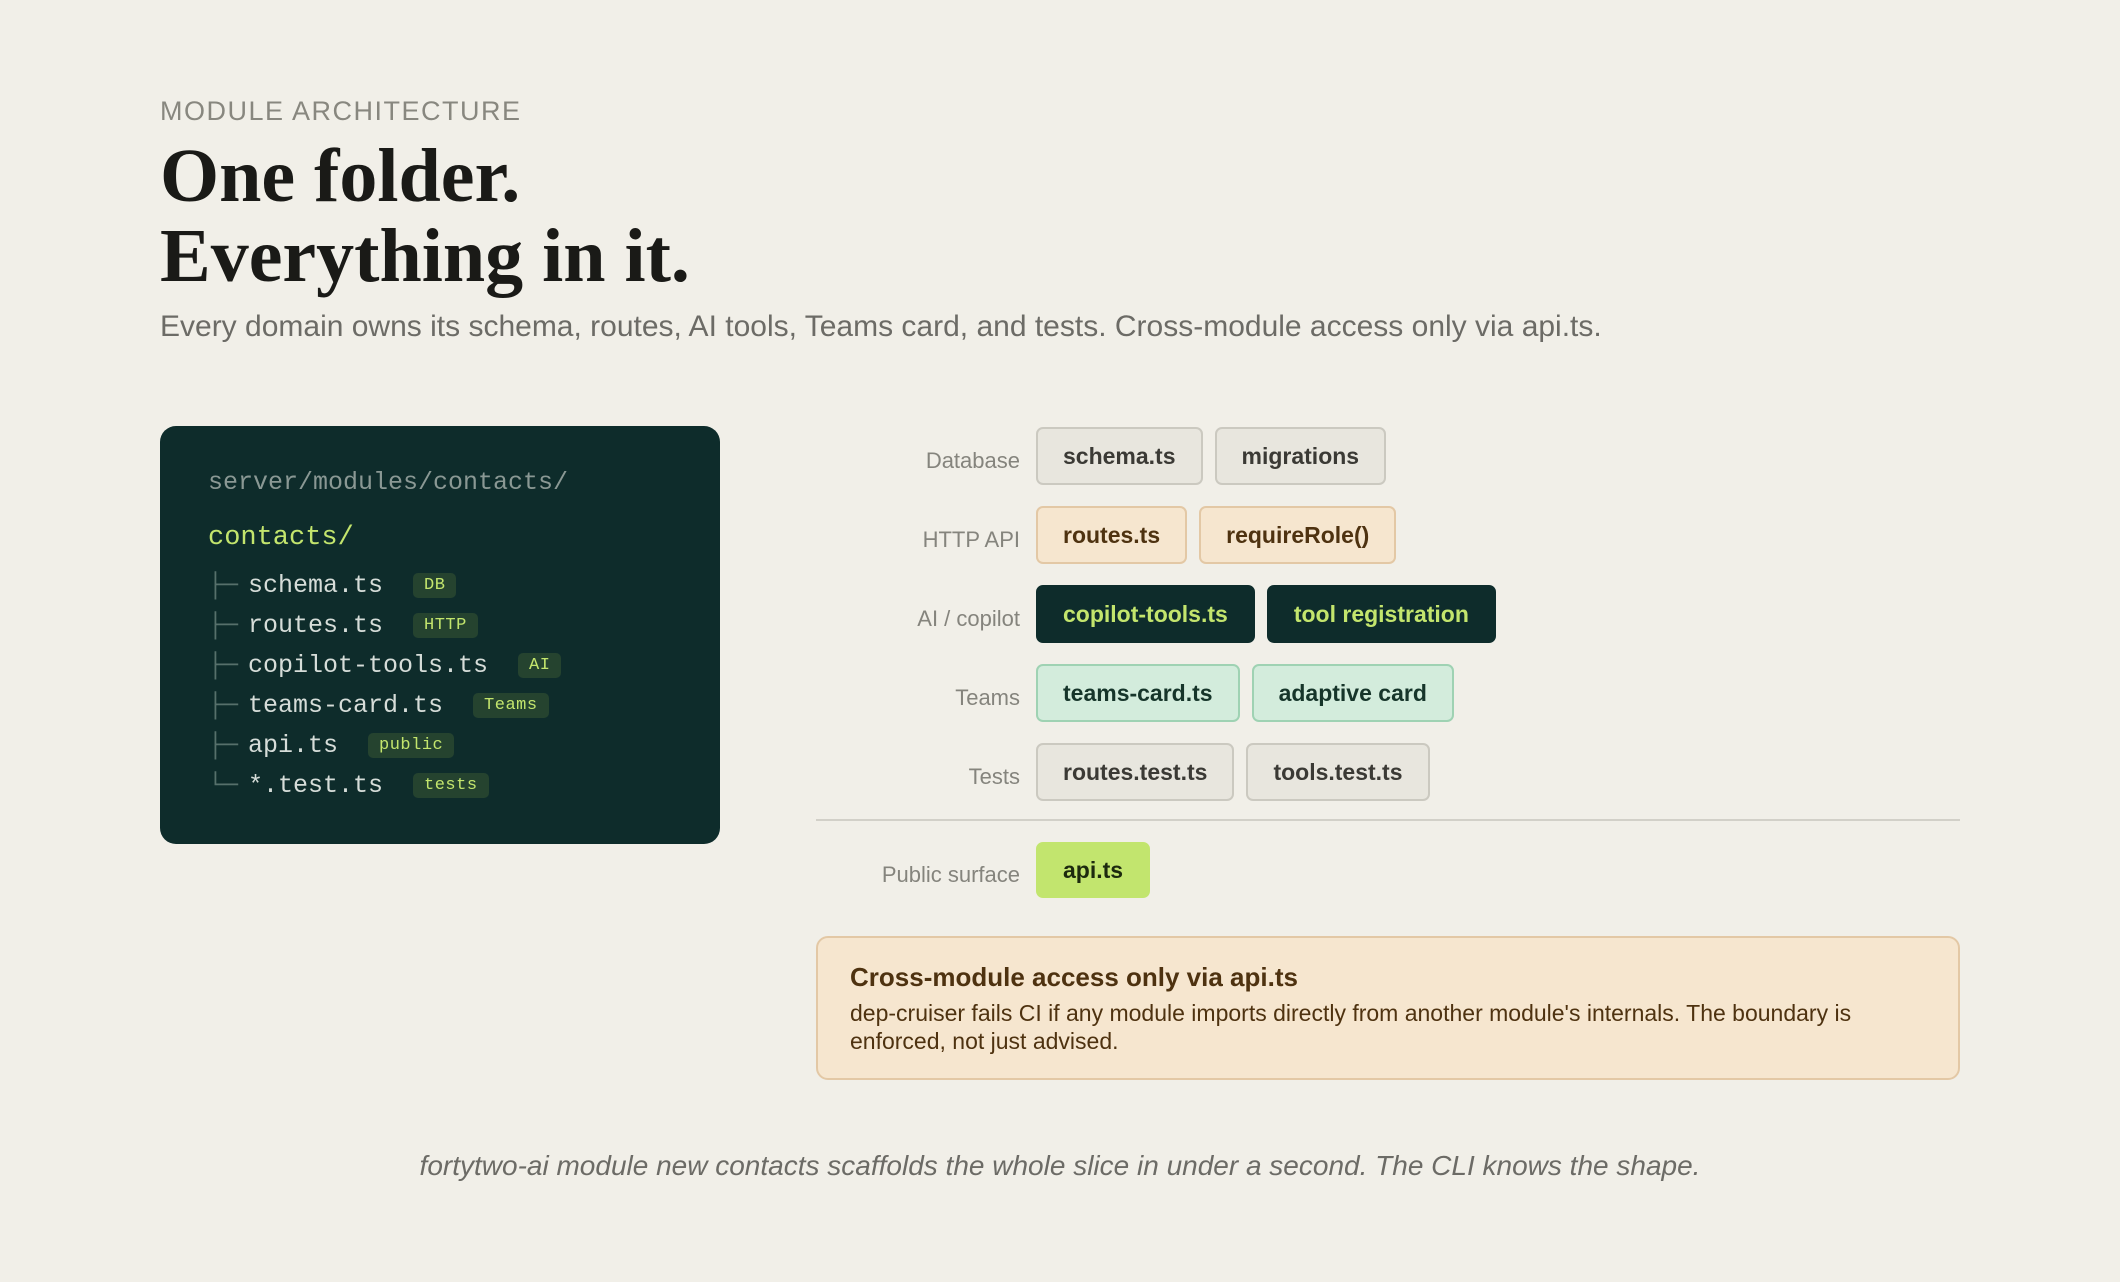 The image size is (2120, 1282). I want to click on file-tag: public, so click(411, 745).